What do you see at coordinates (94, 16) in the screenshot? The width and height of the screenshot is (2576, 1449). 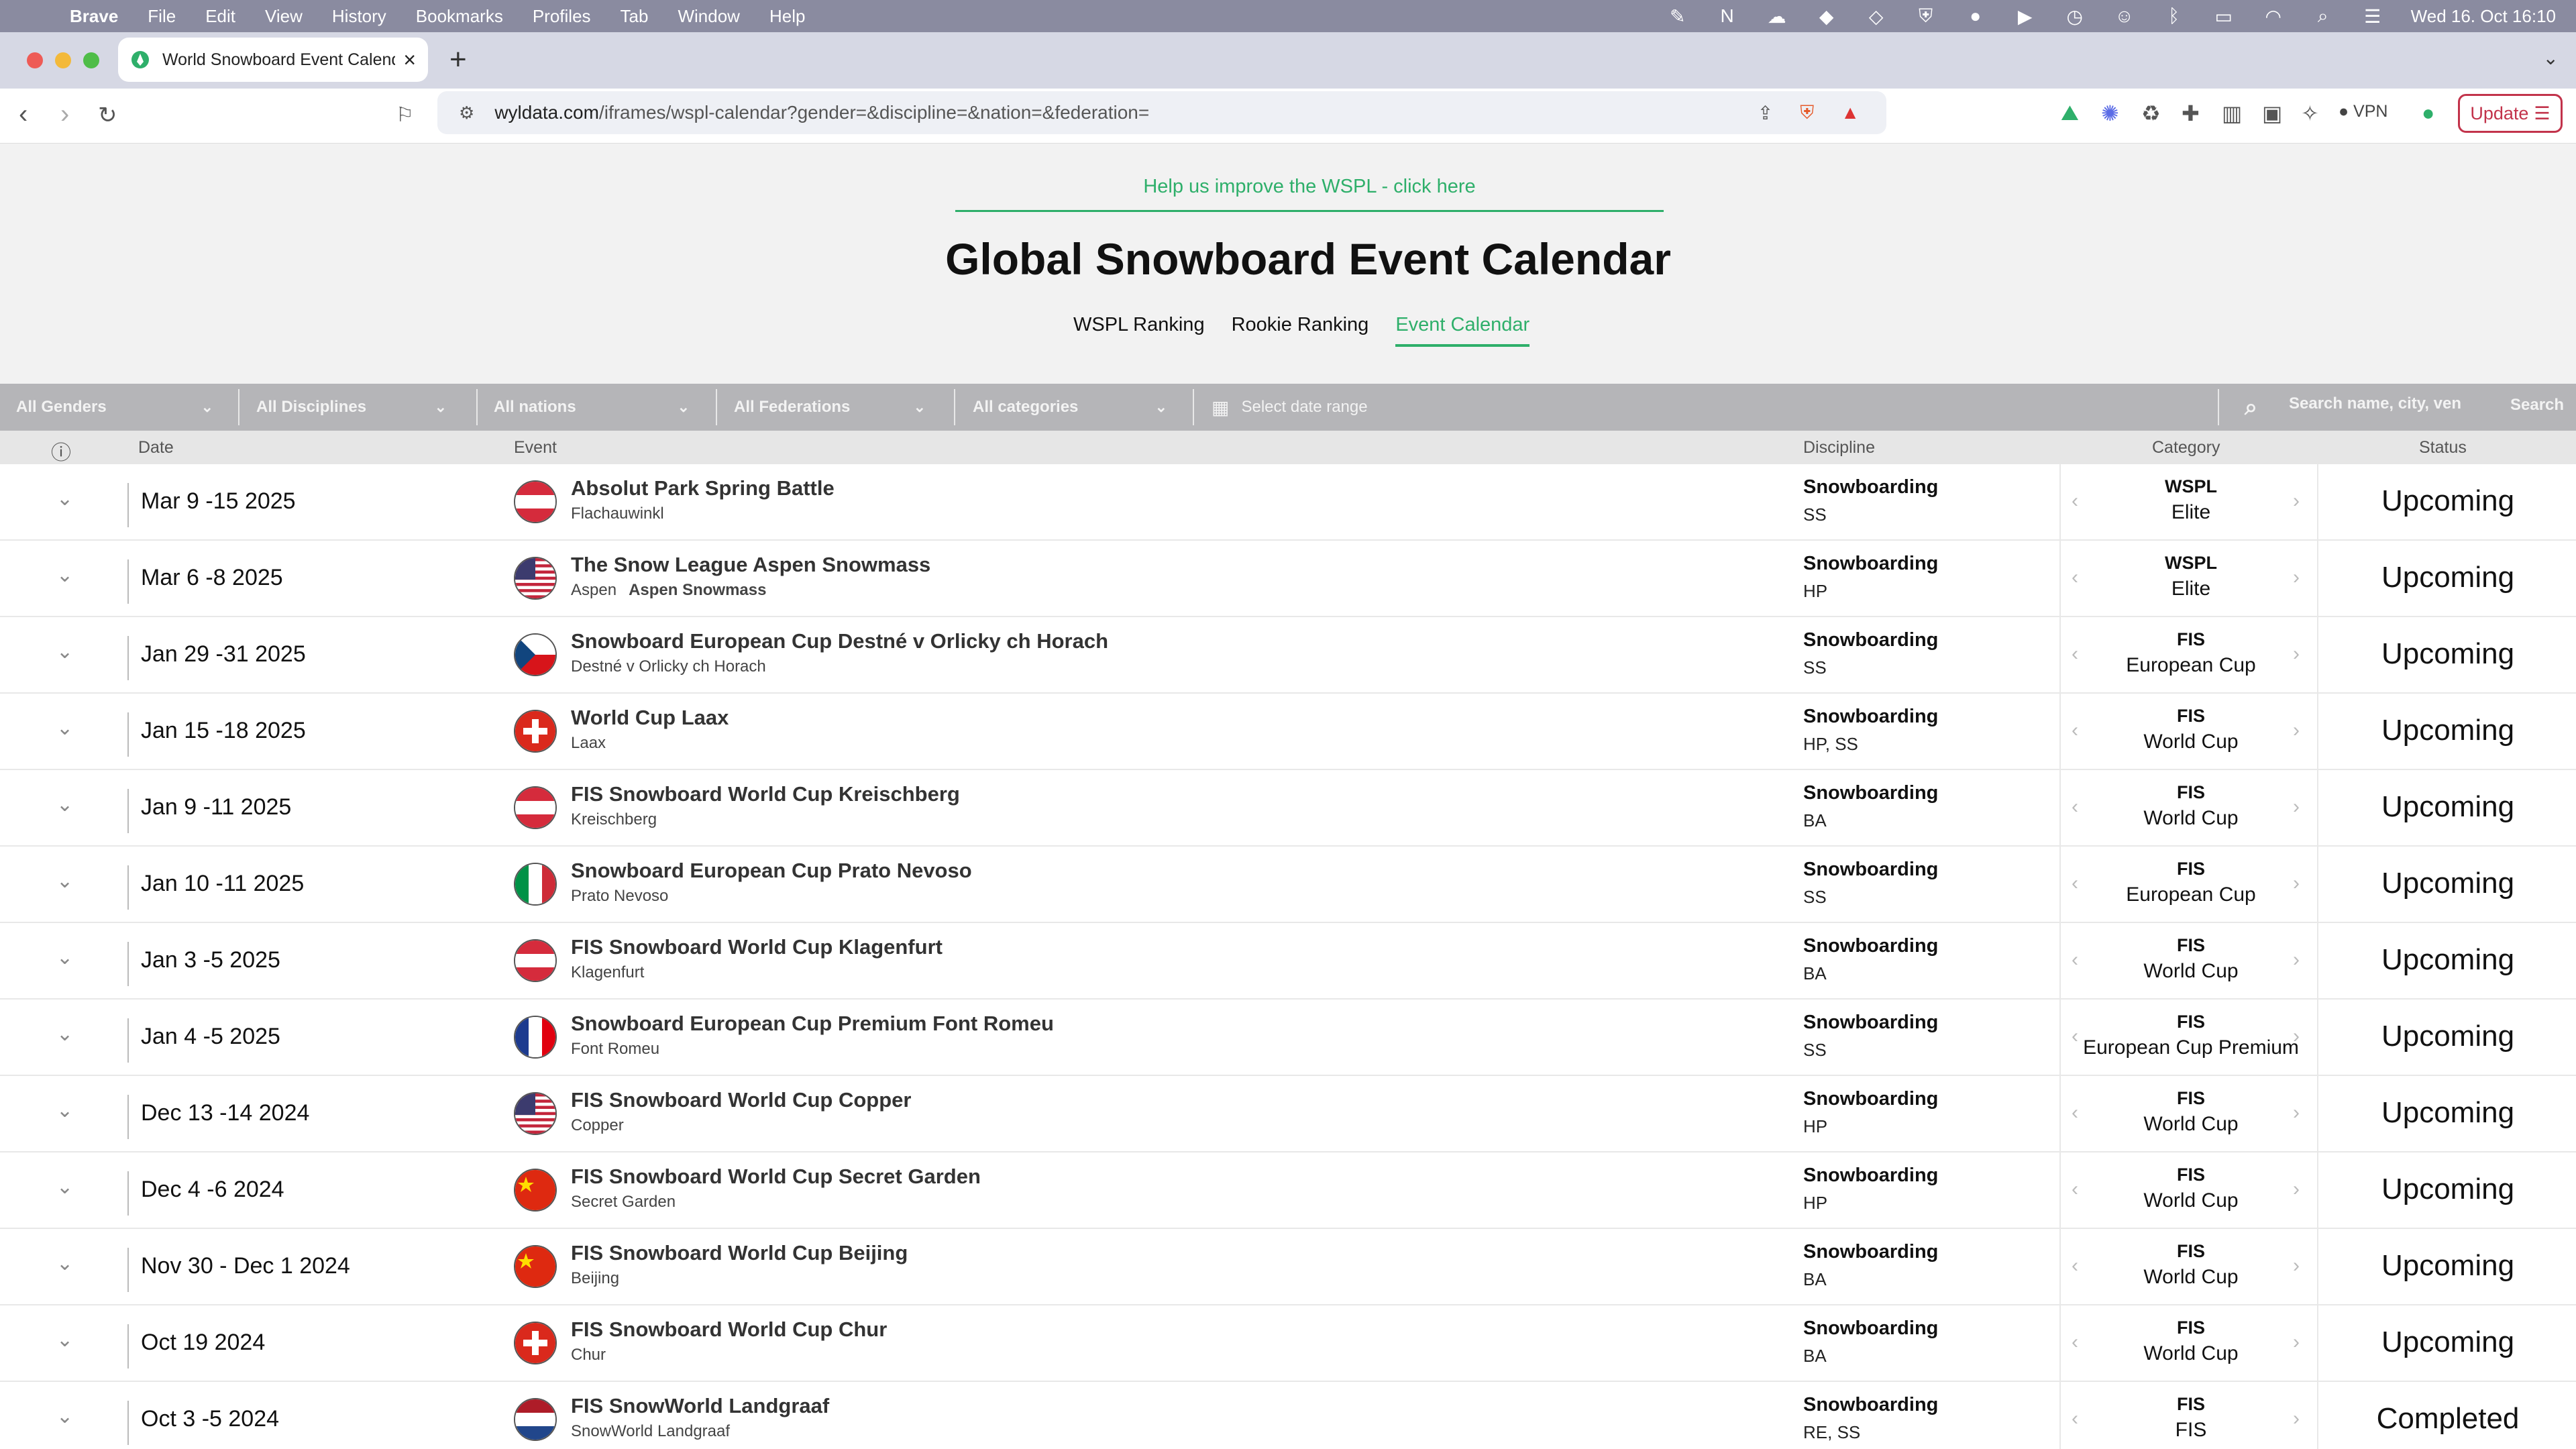 I see `menu-app-name: Brave` at bounding box center [94, 16].